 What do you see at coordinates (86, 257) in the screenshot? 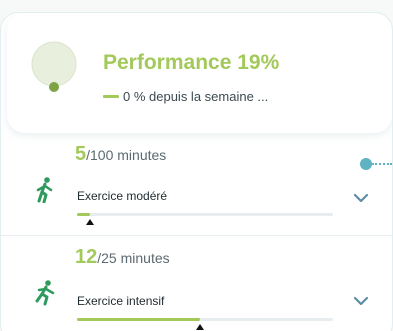
I see `minutes-value: 12` at bounding box center [86, 257].